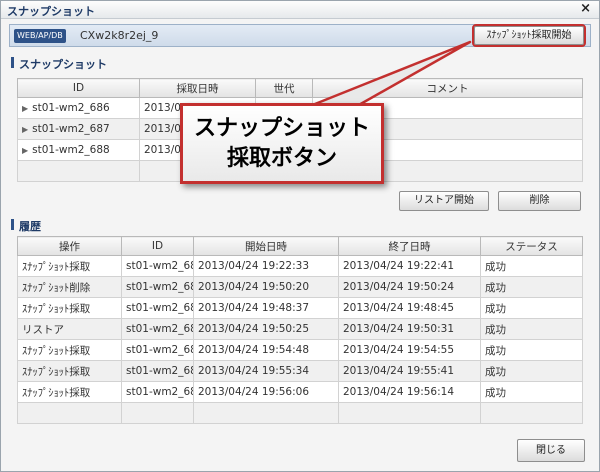 The height and width of the screenshot is (472, 600). What do you see at coordinates (59, 64) in the screenshot?
I see `snapshot-section-title: スナップショット` at bounding box center [59, 64].